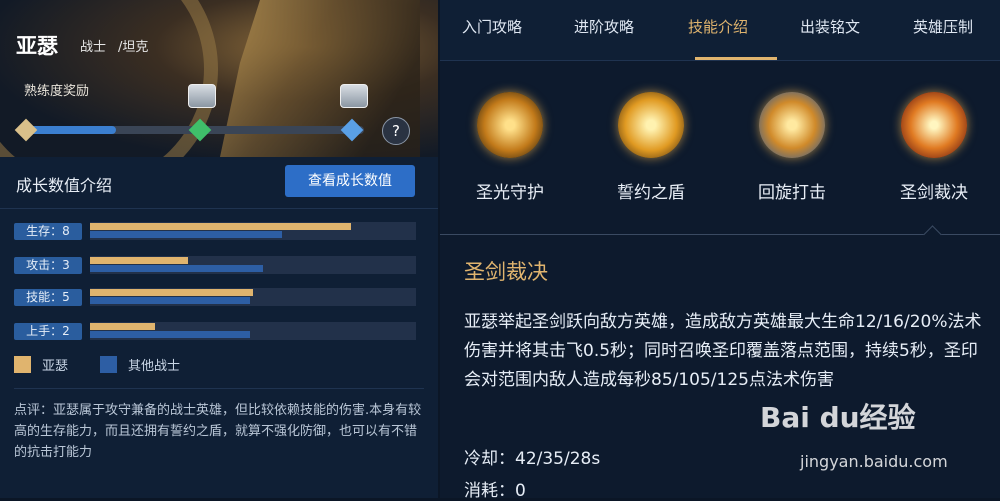 Image resolution: width=1000 pixels, height=501 pixels. I want to click on stat-row: 攻击：3, so click(215, 265).